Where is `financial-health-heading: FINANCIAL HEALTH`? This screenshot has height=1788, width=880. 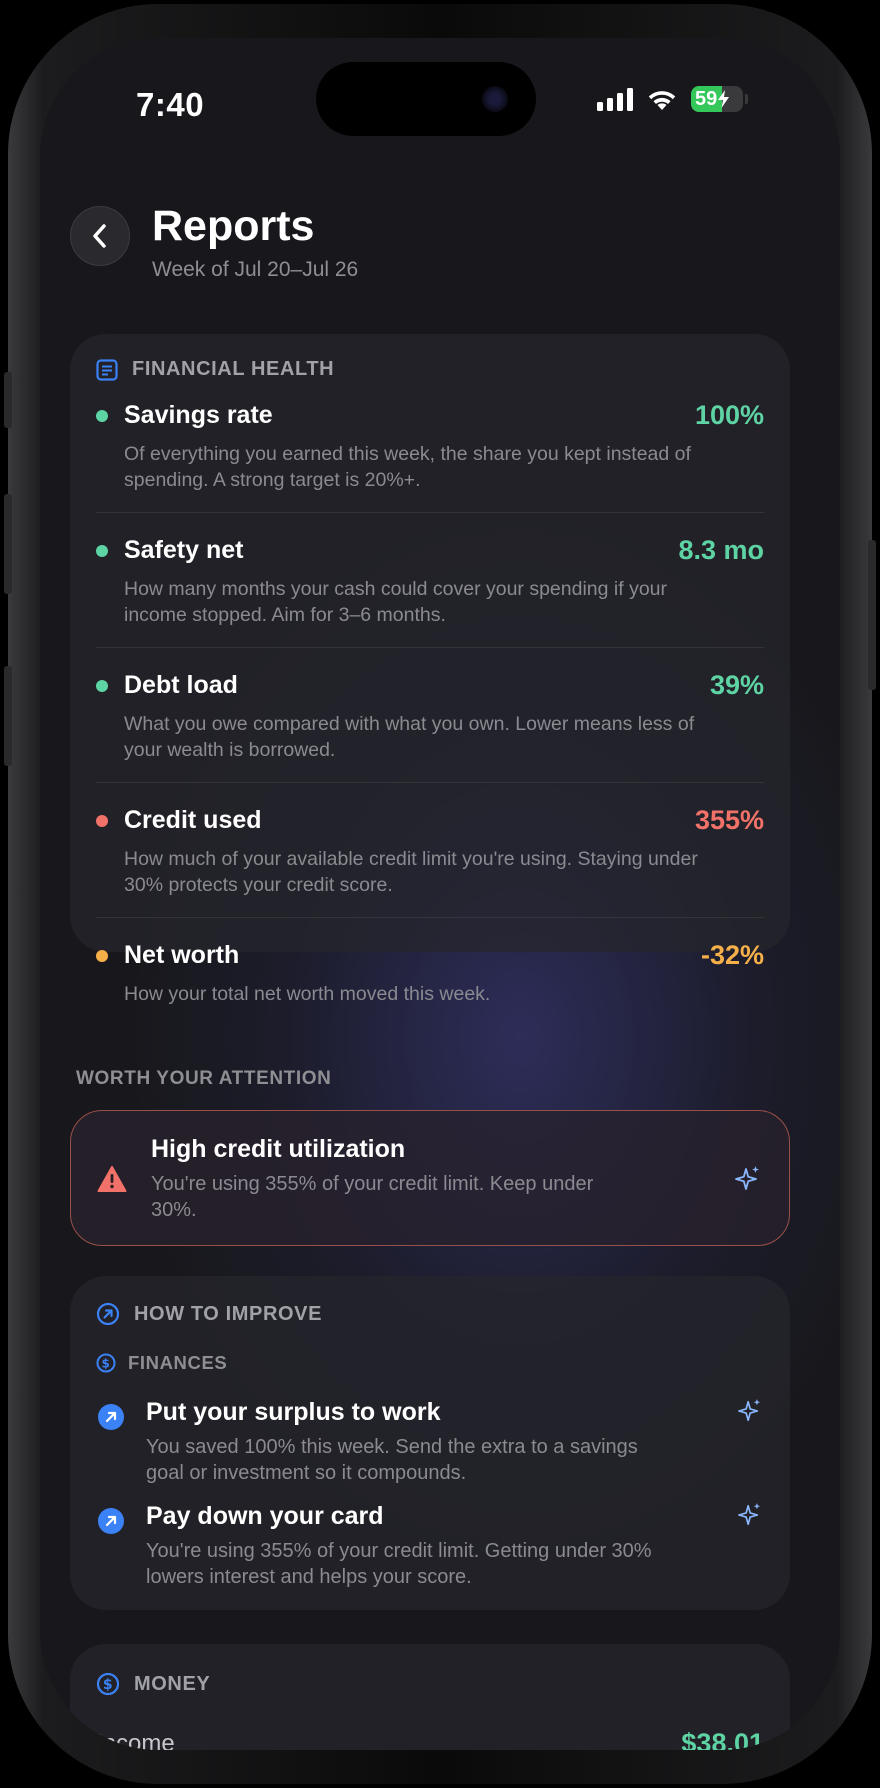 financial-health-heading: FINANCIAL HEALTH is located at coordinates (215, 369).